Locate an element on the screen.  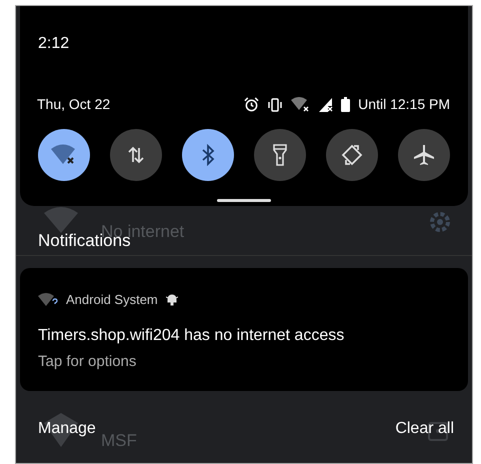
airplane-icon is located at coordinates (424, 155).